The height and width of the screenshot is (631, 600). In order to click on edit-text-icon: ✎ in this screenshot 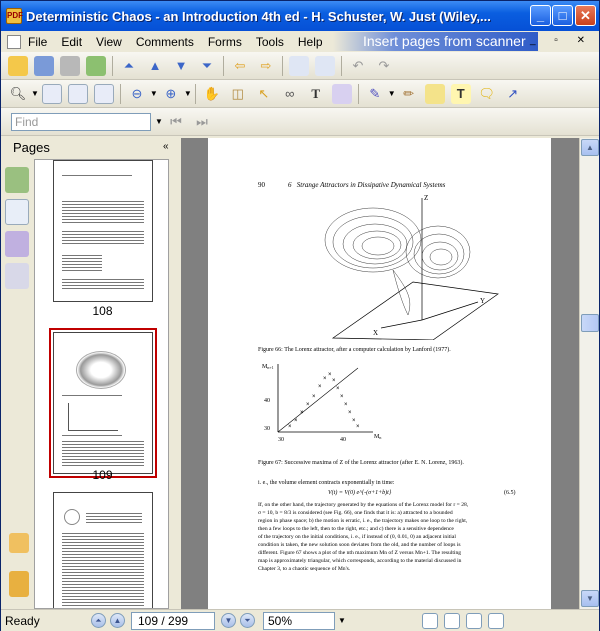, I will do `click(375, 94)`.